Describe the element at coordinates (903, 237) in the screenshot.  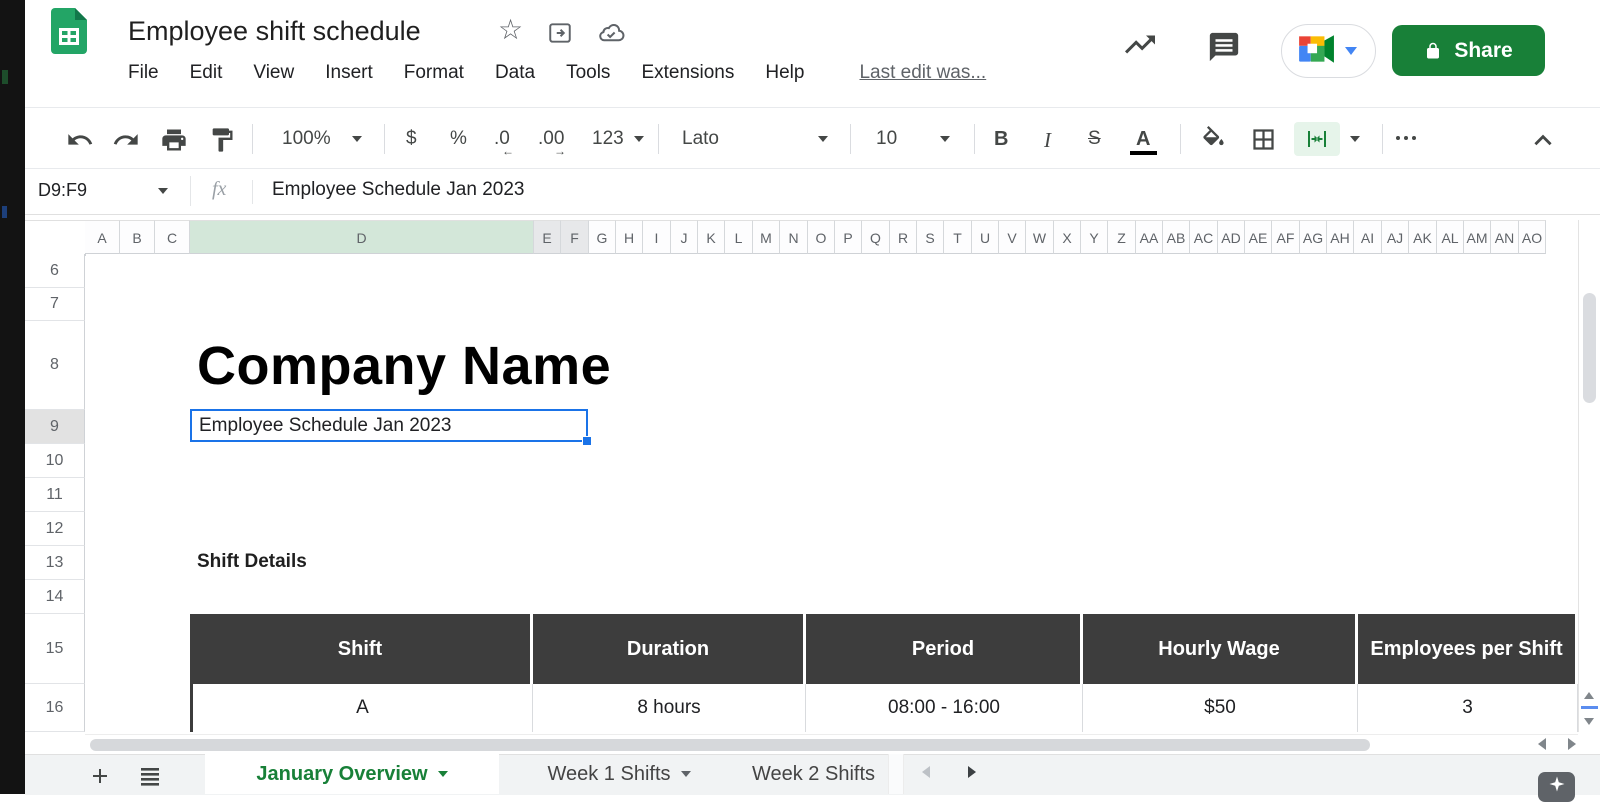
I see `column-header-R: R` at that location.